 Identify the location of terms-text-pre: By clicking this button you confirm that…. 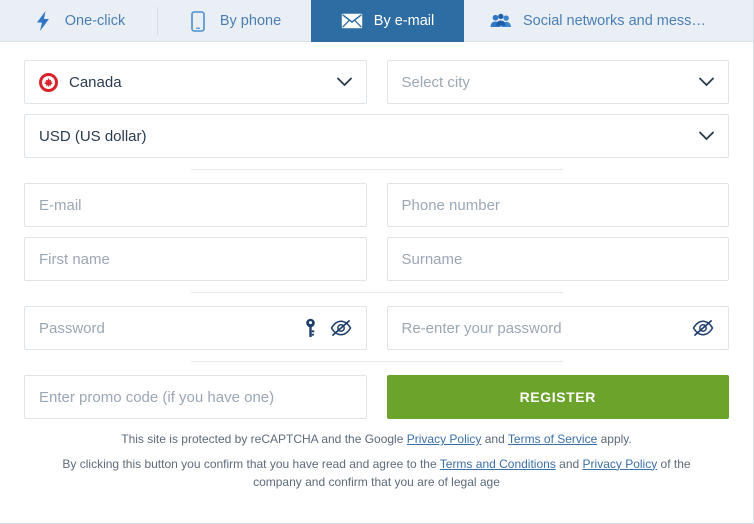
(251, 463).